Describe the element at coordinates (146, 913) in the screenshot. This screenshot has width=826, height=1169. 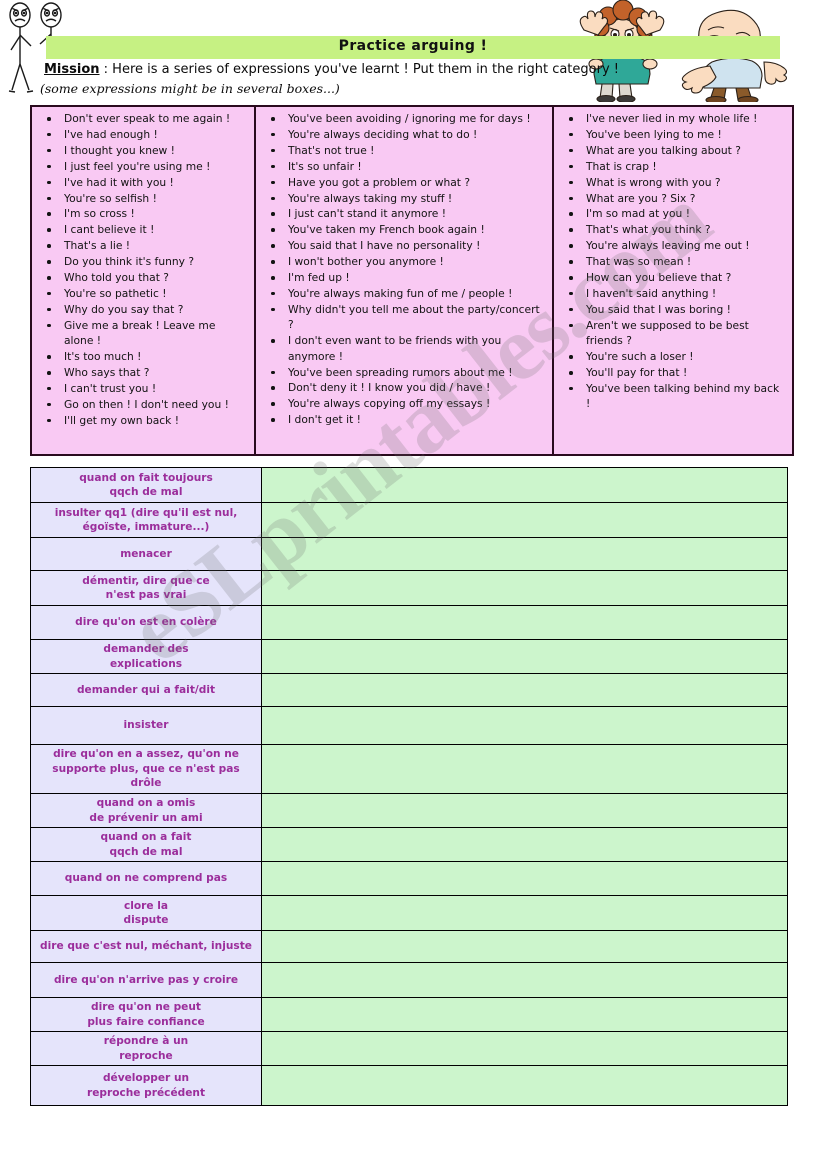
I see `category-label: clore la dispute` at that location.